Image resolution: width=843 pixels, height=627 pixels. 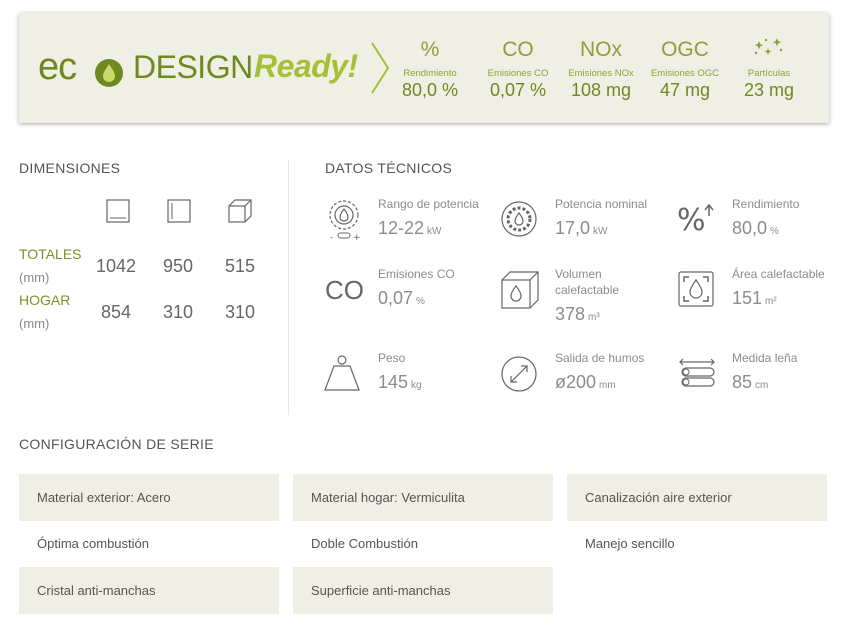 What do you see at coordinates (601, 90) in the screenshot?
I see `eco-stat-value: 108 mg` at bounding box center [601, 90].